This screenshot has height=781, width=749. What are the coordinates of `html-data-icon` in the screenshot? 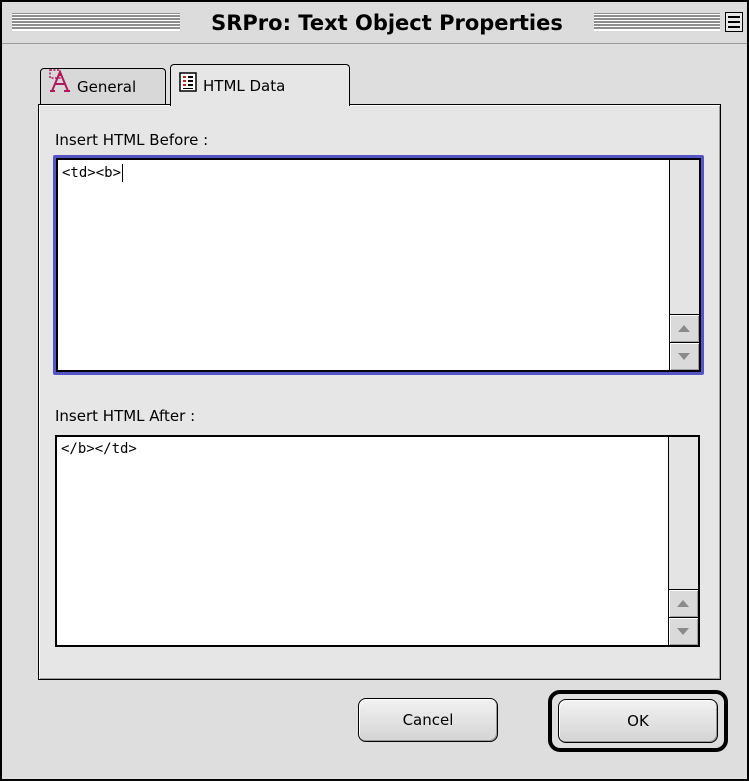 It's located at (188, 87).